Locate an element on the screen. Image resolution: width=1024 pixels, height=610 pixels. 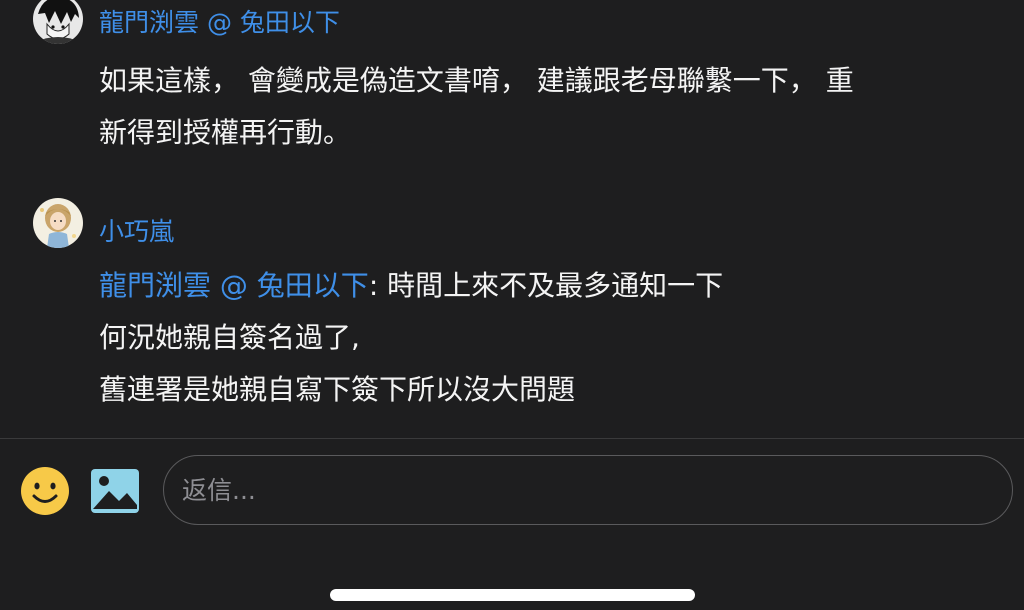
illustrated-girl-avatar-icon is located at coordinates (58, 223).